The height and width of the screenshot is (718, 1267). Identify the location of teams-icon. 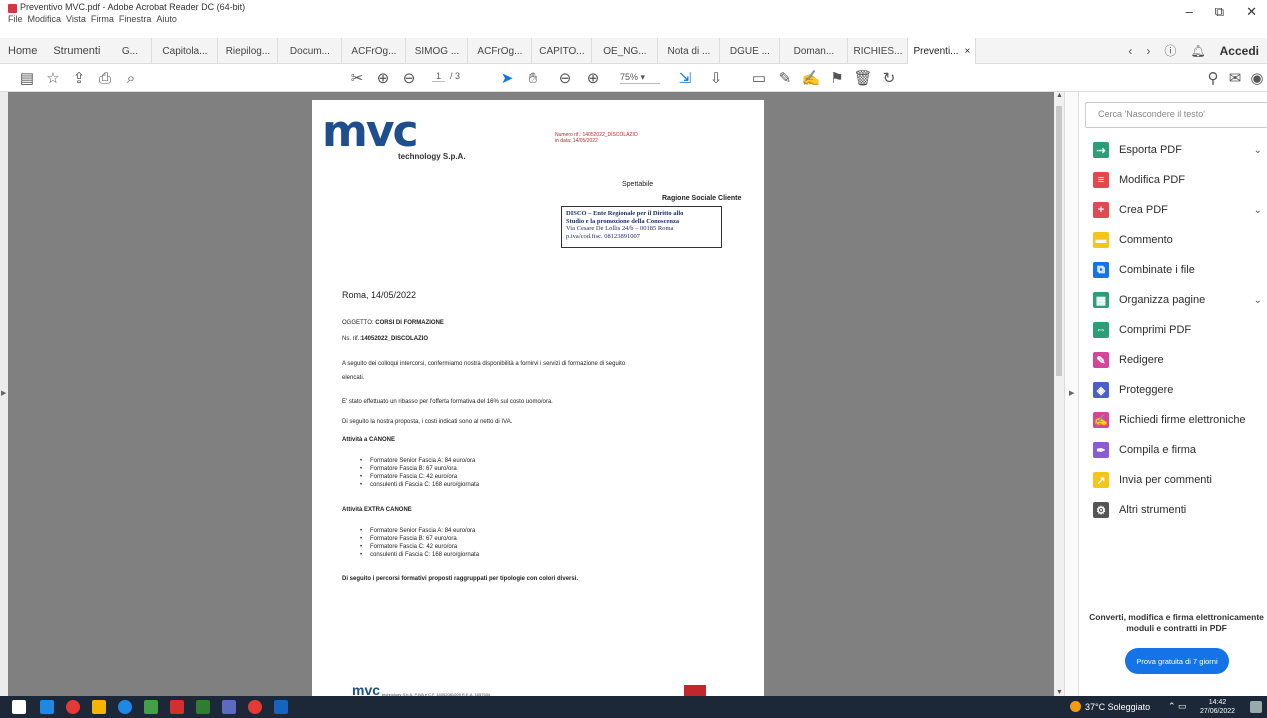
(229, 707).